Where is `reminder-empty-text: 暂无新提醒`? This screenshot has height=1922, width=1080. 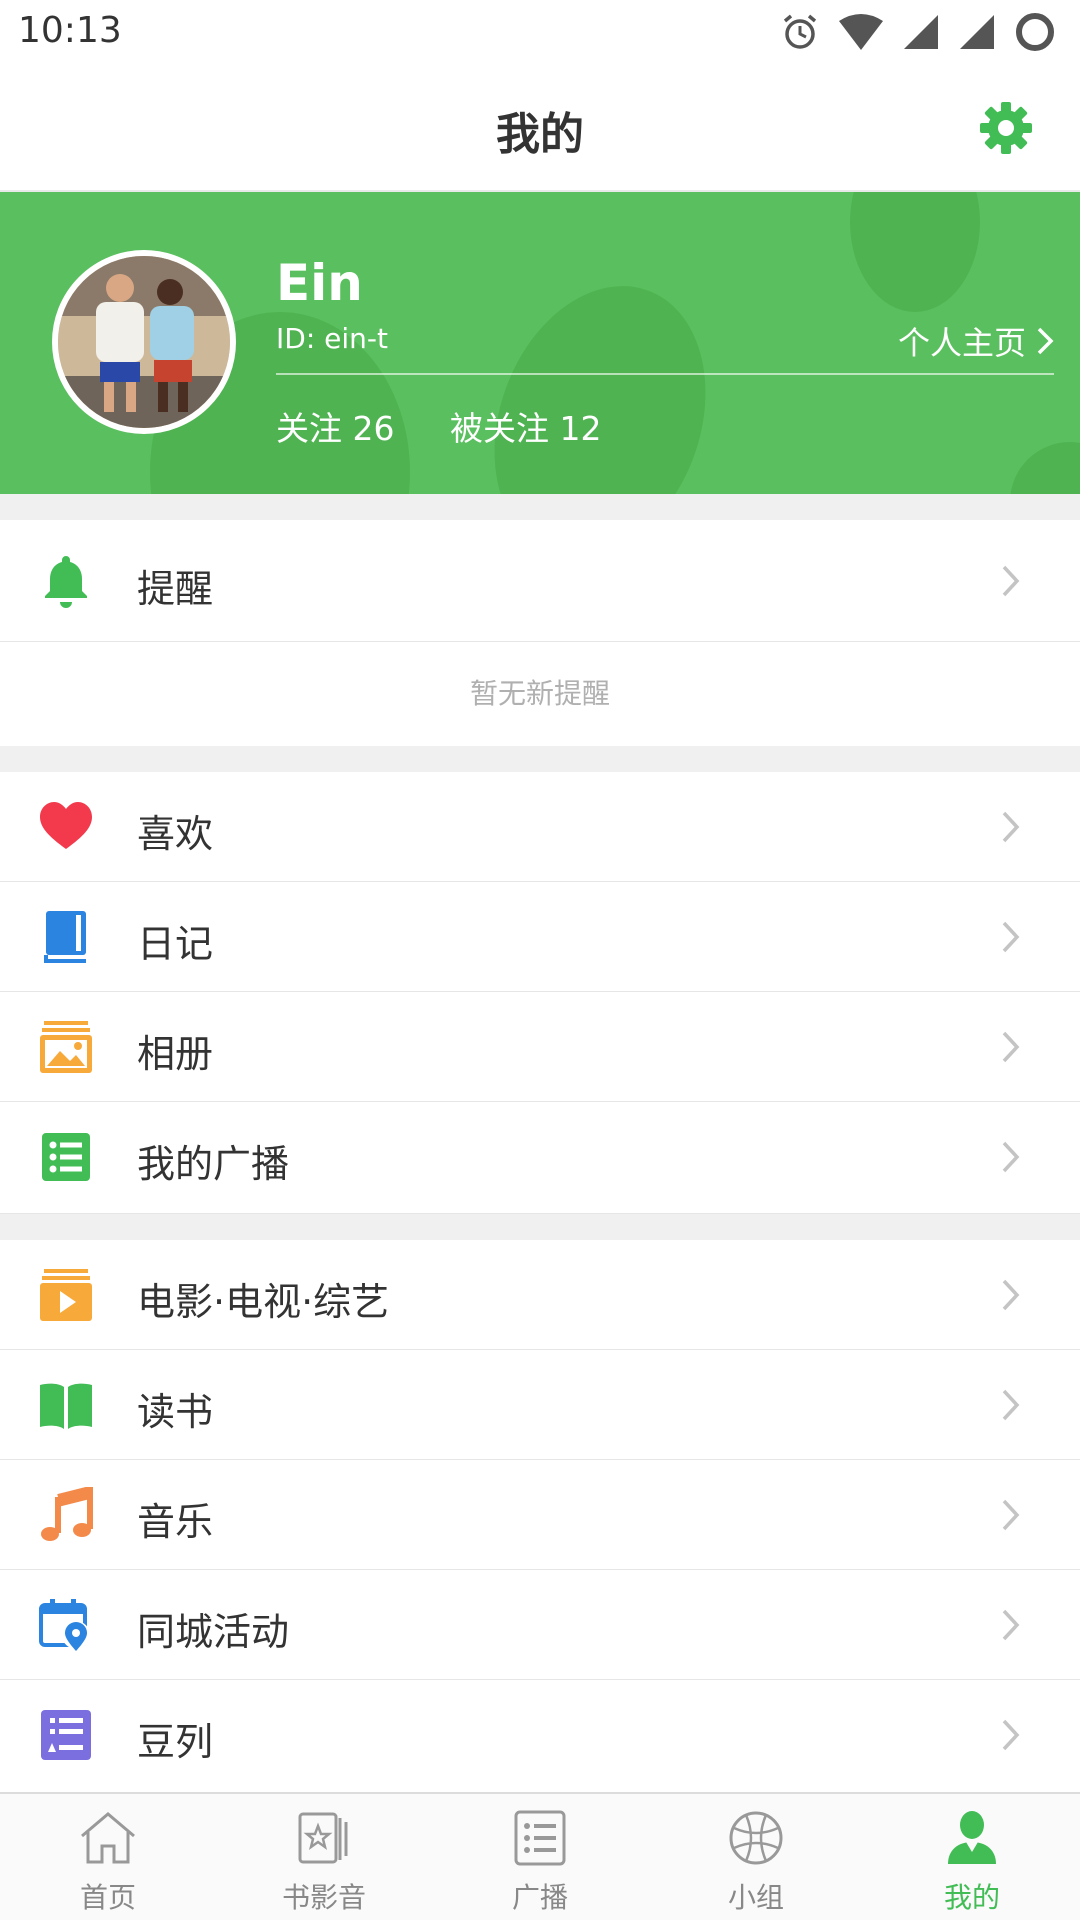 reminder-empty-text: 暂无新提醒 is located at coordinates (540, 694).